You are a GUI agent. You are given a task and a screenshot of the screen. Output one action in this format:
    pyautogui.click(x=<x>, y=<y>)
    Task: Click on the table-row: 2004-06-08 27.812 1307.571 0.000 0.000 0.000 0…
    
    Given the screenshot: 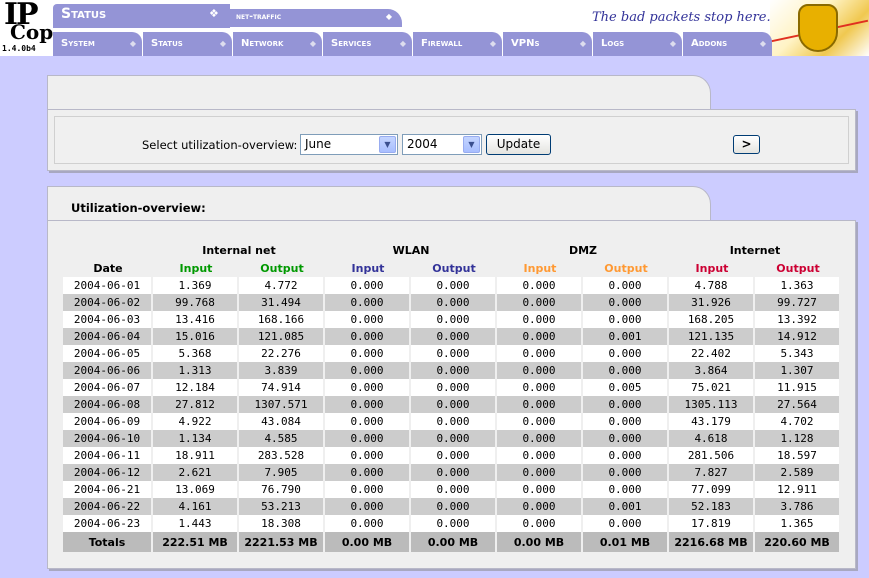 What is the action you would take?
    pyautogui.click(x=452, y=404)
    